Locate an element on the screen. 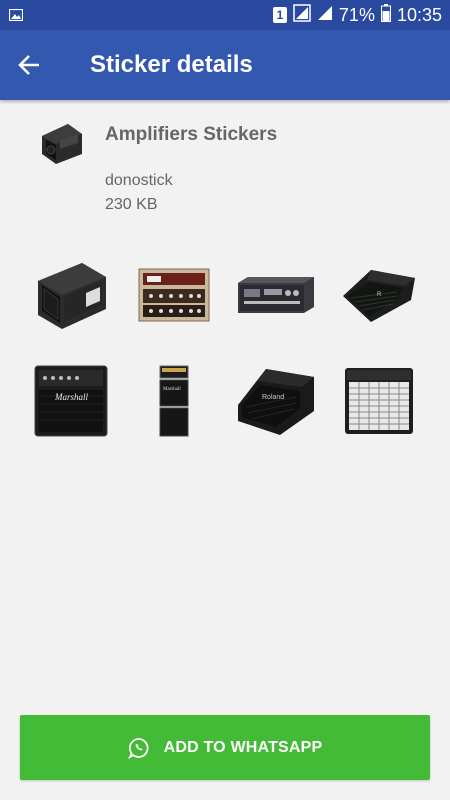  sticker-marshall-combo: Marshall is located at coordinates (71, 401).